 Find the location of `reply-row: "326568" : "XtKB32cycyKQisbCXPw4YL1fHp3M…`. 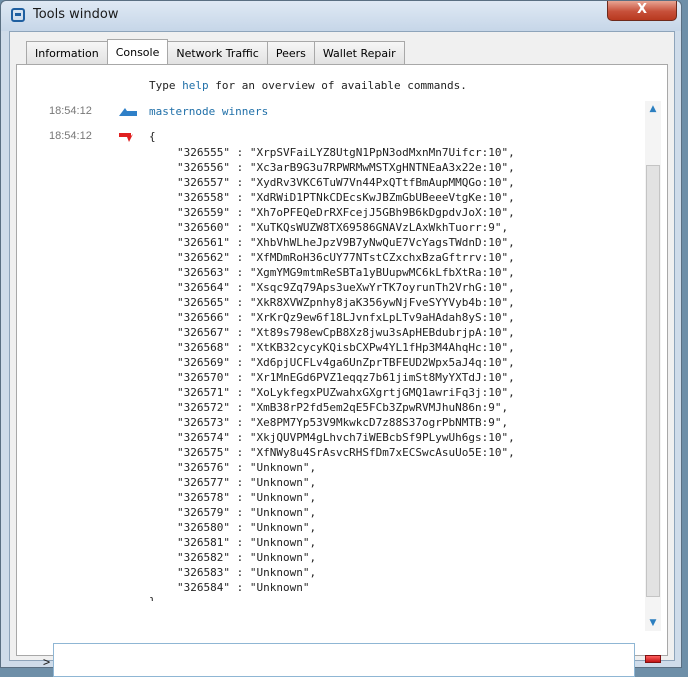

reply-row: "326568" : "XtKB32cycyKQisbCXPw4YL1fHp3M… is located at coordinates (346, 347).